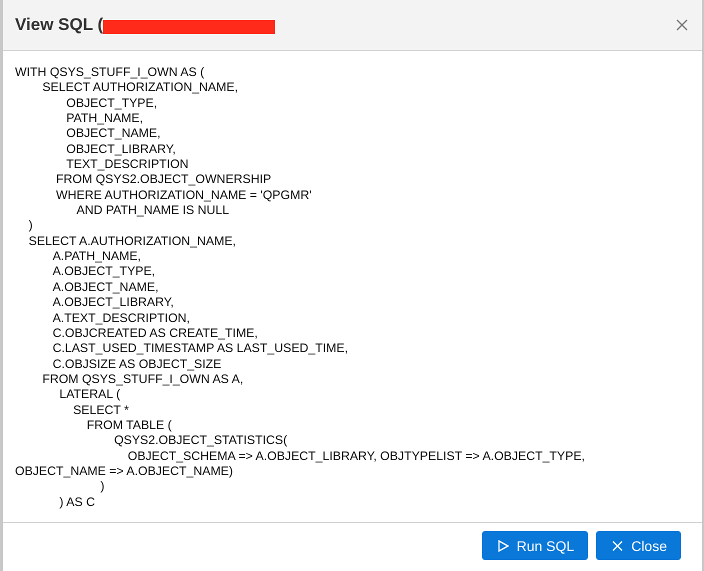  What do you see at coordinates (638, 545) in the screenshot?
I see `close-button: Close` at bounding box center [638, 545].